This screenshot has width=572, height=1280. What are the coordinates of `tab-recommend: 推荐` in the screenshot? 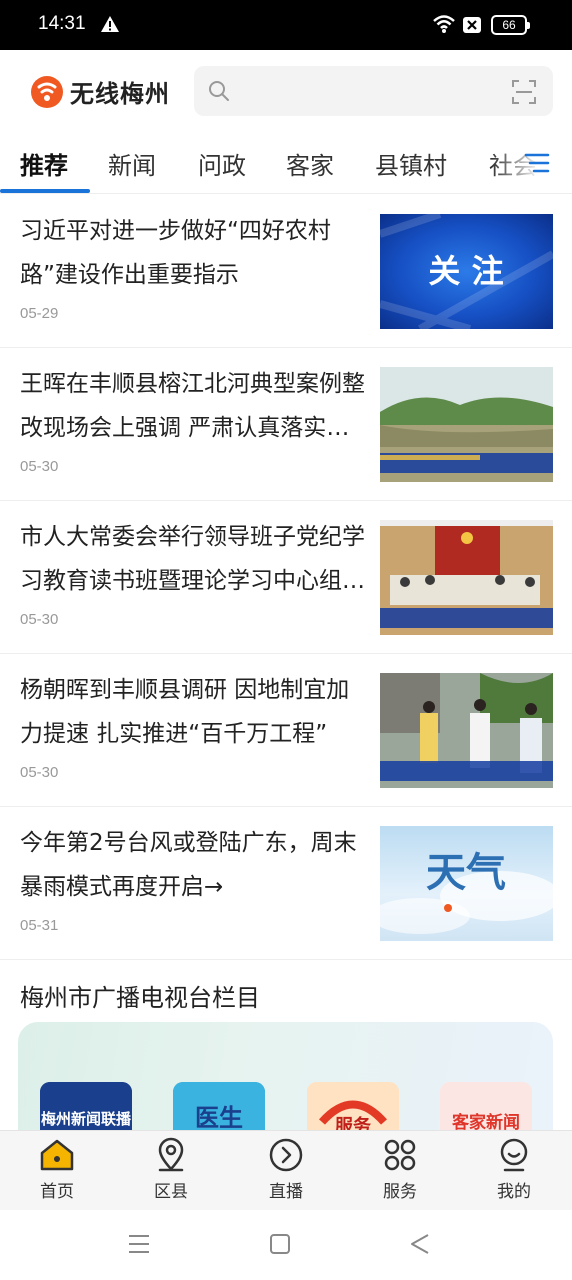 It's located at (44, 163).